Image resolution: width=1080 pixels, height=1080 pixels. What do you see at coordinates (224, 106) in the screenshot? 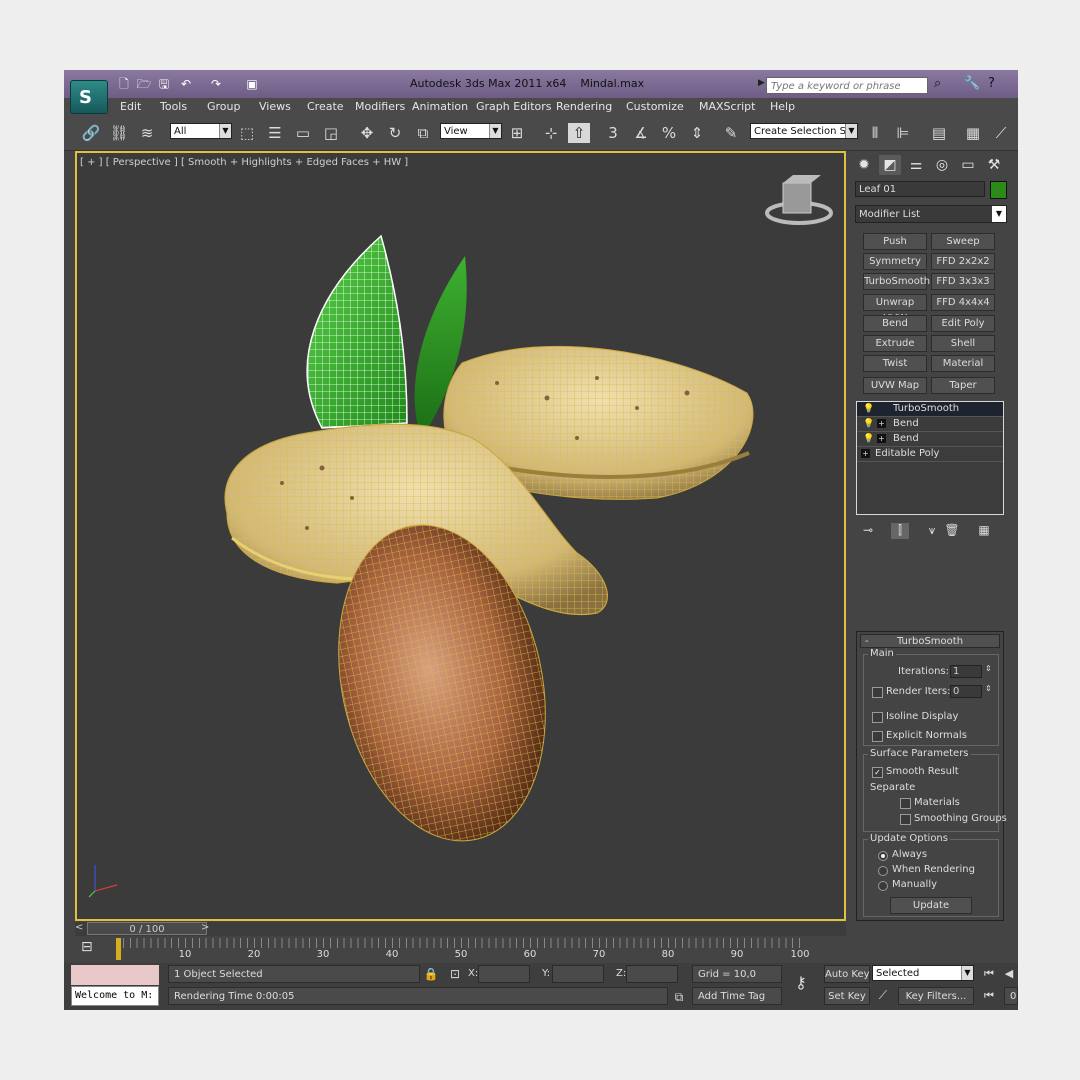
I see `menu-group: Group` at bounding box center [224, 106].